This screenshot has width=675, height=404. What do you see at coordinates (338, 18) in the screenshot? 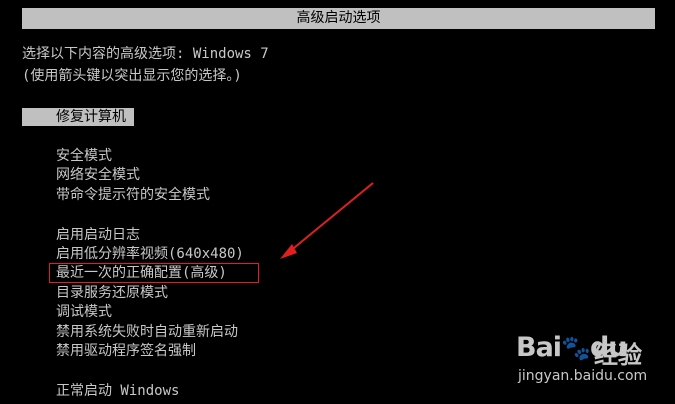
I see `page-title: 高级启动选项` at bounding box center [338, 18].